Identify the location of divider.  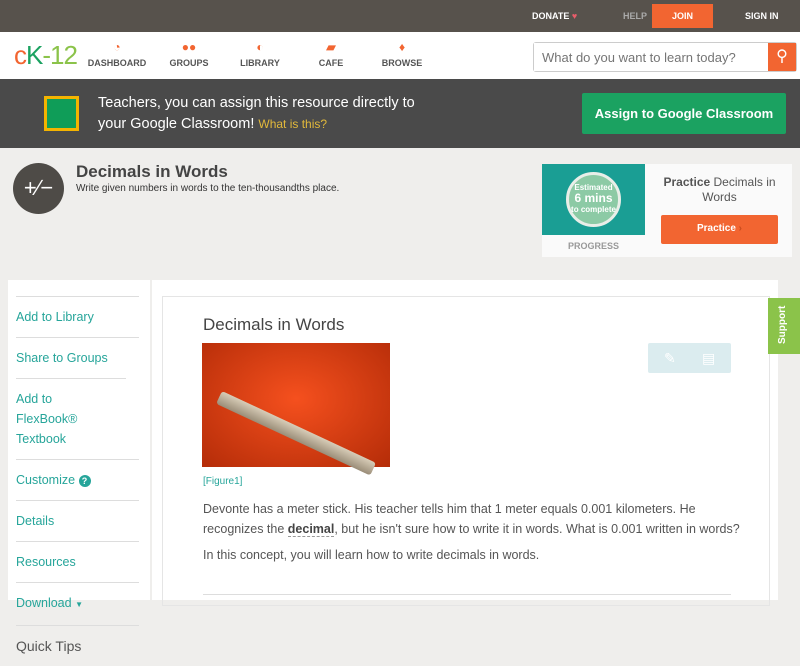
(467, 594).